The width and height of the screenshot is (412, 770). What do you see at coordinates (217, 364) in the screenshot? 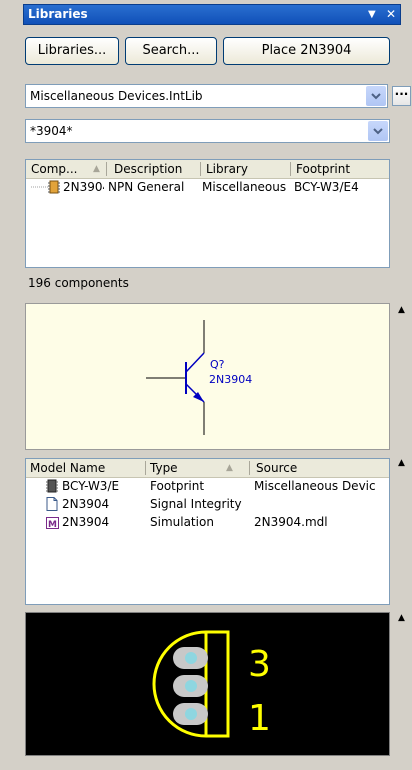
I see `designator-label: Q?` at bounding box center [217, 364].